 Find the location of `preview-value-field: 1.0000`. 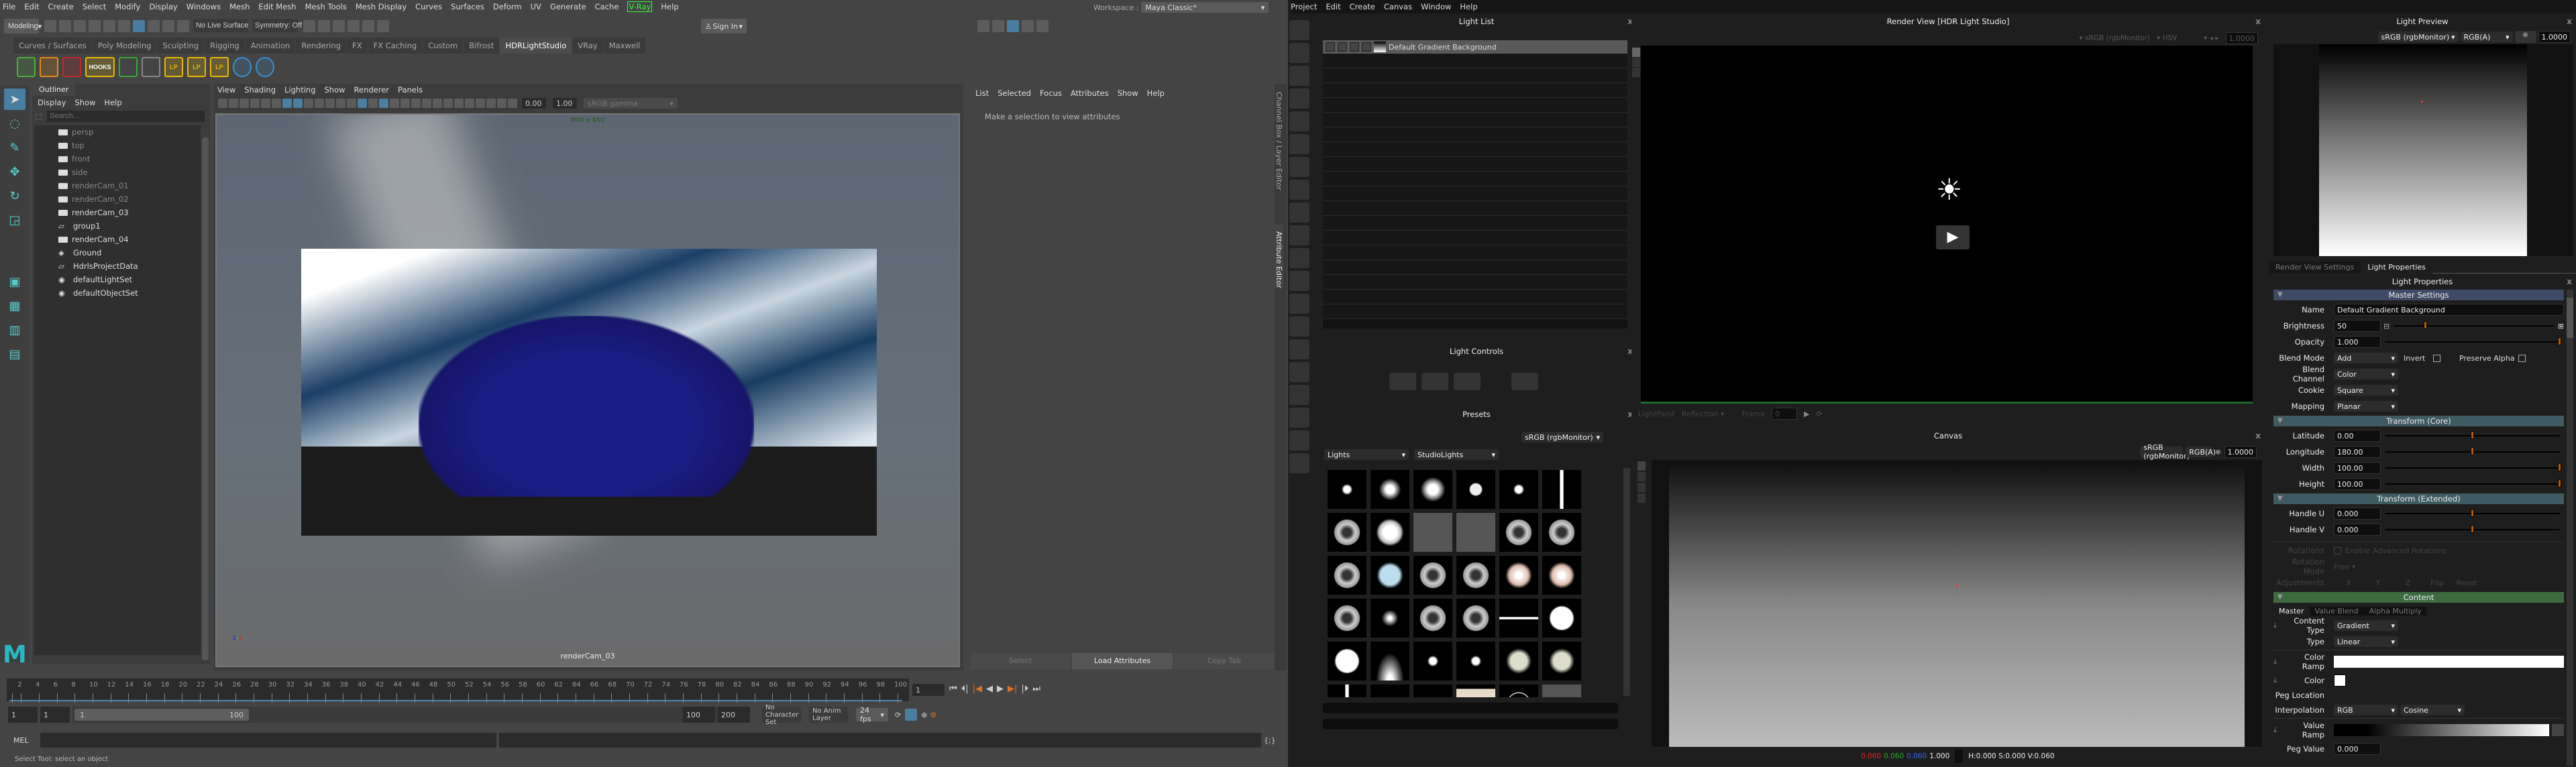

preview-value-field: 1.0000 is located at coordinates (2554, 37).